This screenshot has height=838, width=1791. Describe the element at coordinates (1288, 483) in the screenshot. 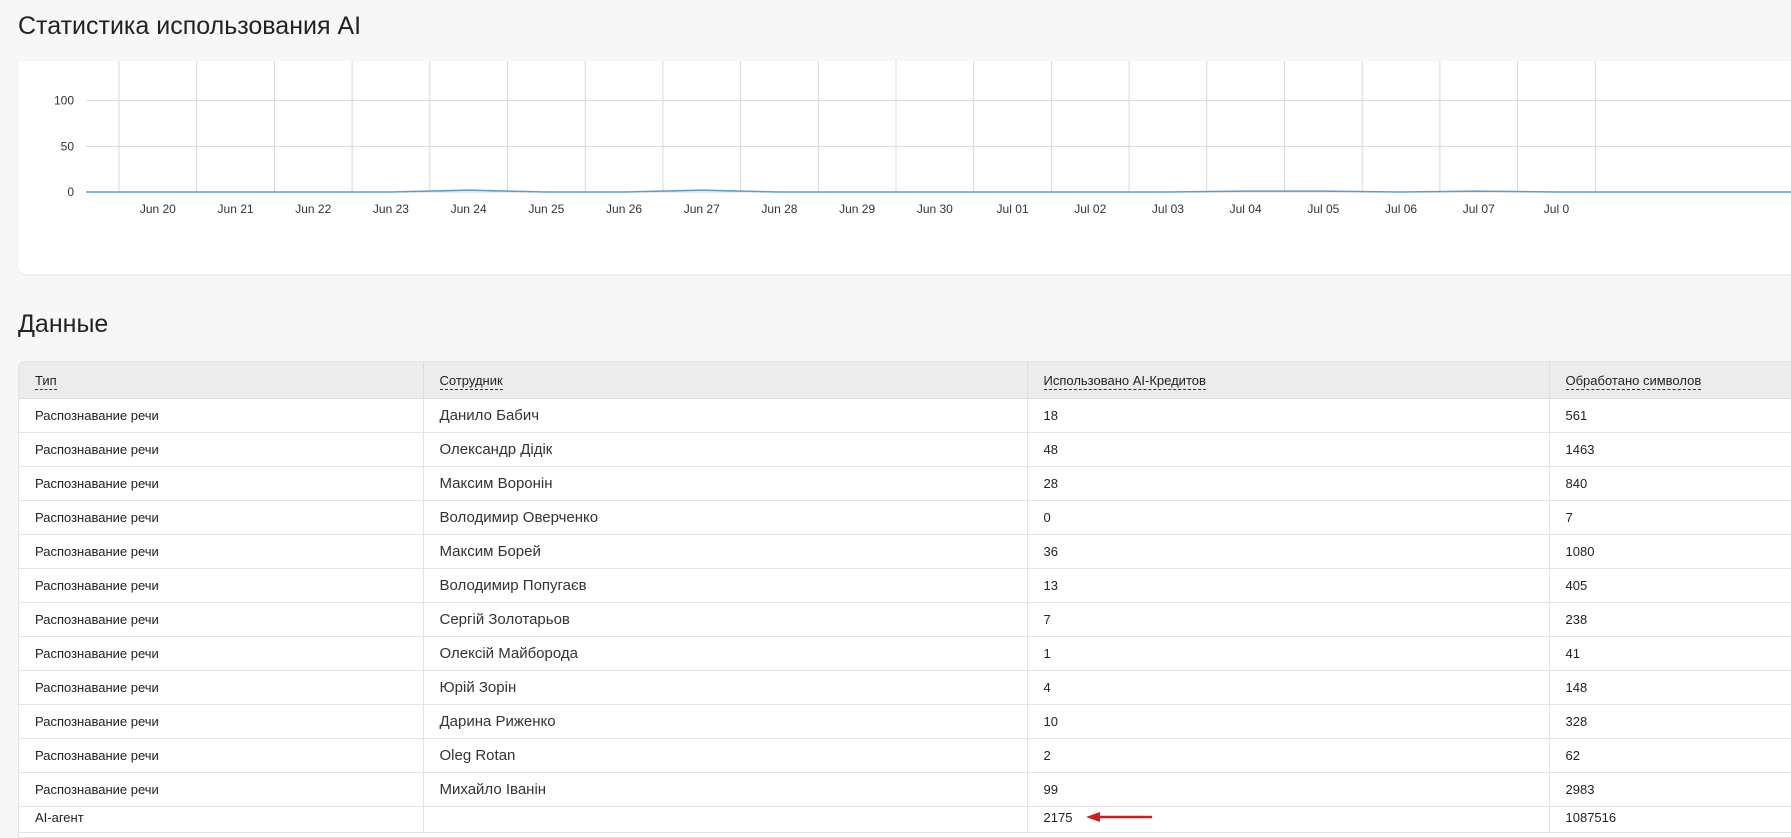

I see `cell-credits: 28` at that location.